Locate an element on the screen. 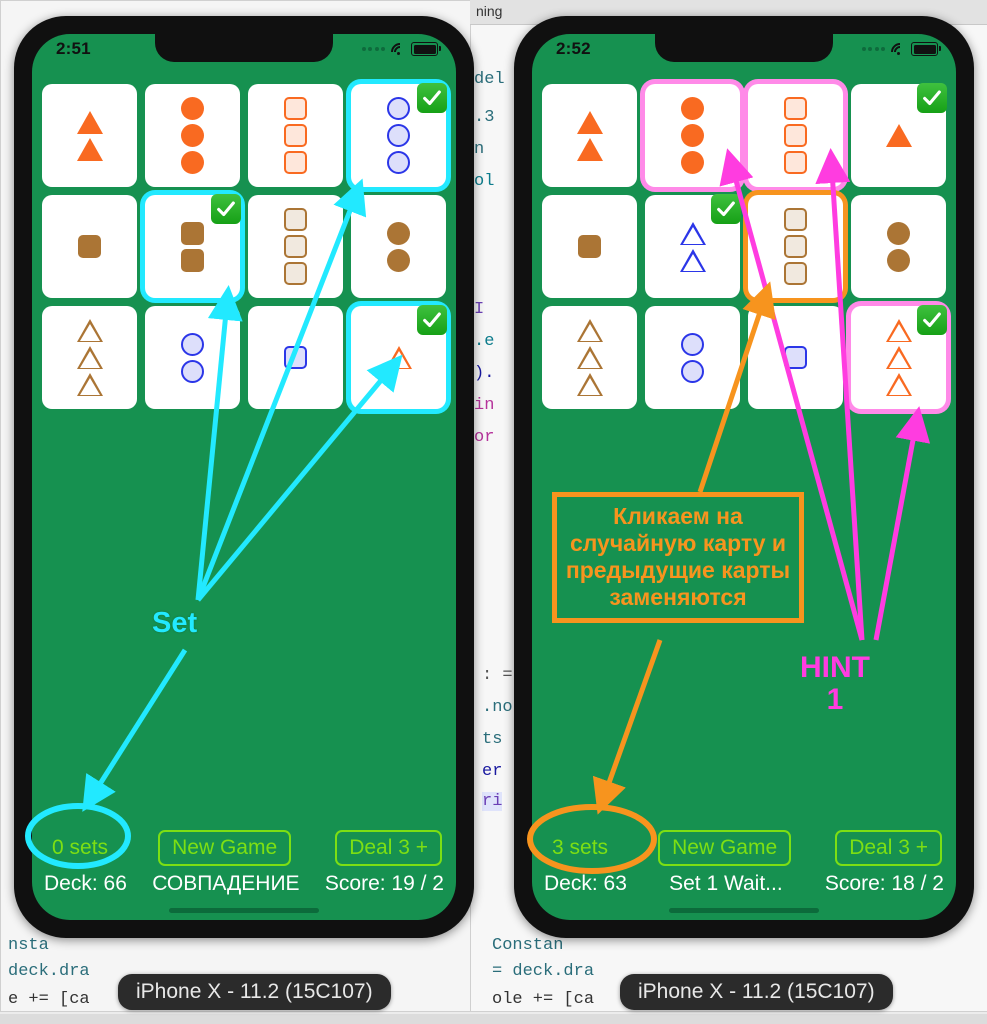 The image size is (987, 1024). code-fragment: .3 is located at coordinates (484, 117).